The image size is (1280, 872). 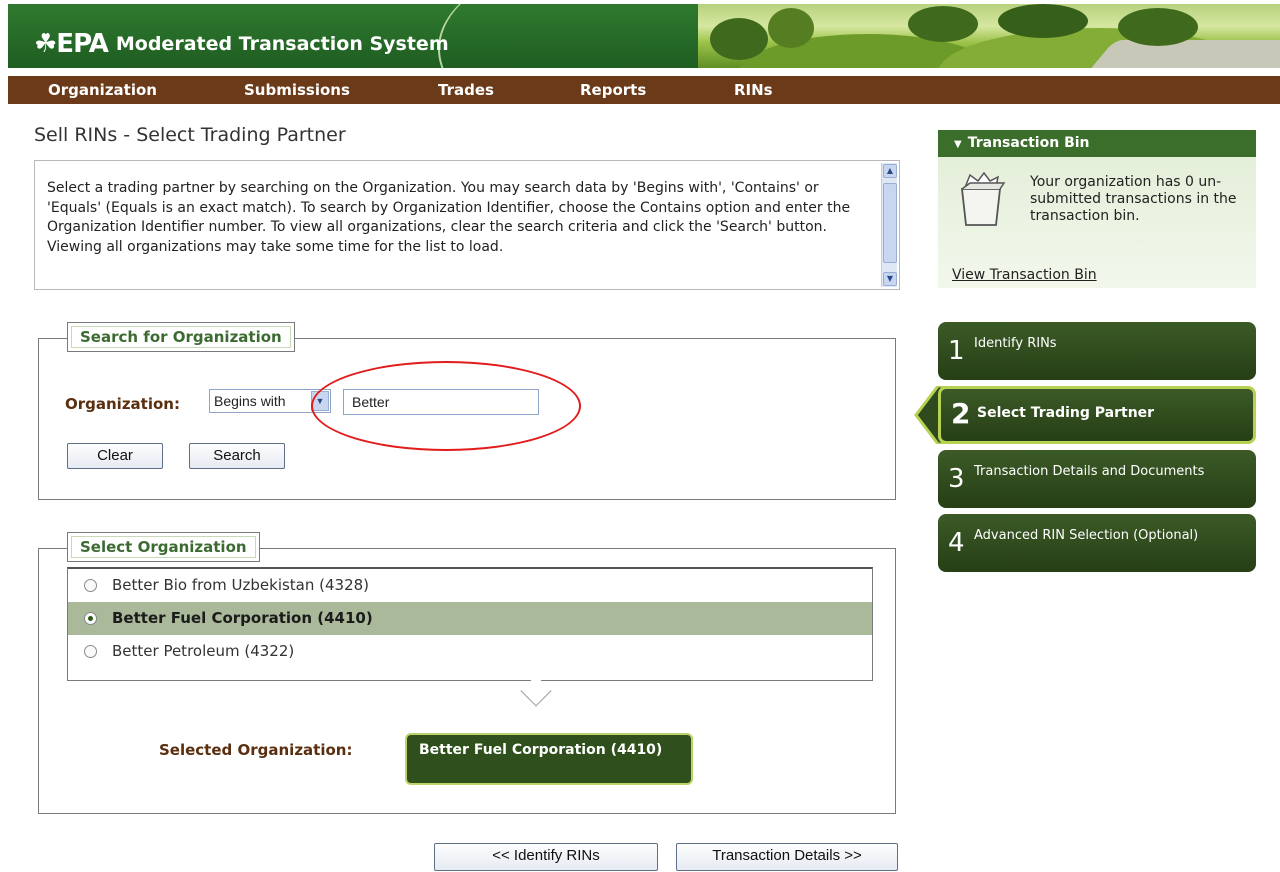 What do you see at coordinates (241, 585) in the screenshot?
I see `organization-option-label: Better Bio from Uzbekistan (4328)` at bounding box center [241, 585].